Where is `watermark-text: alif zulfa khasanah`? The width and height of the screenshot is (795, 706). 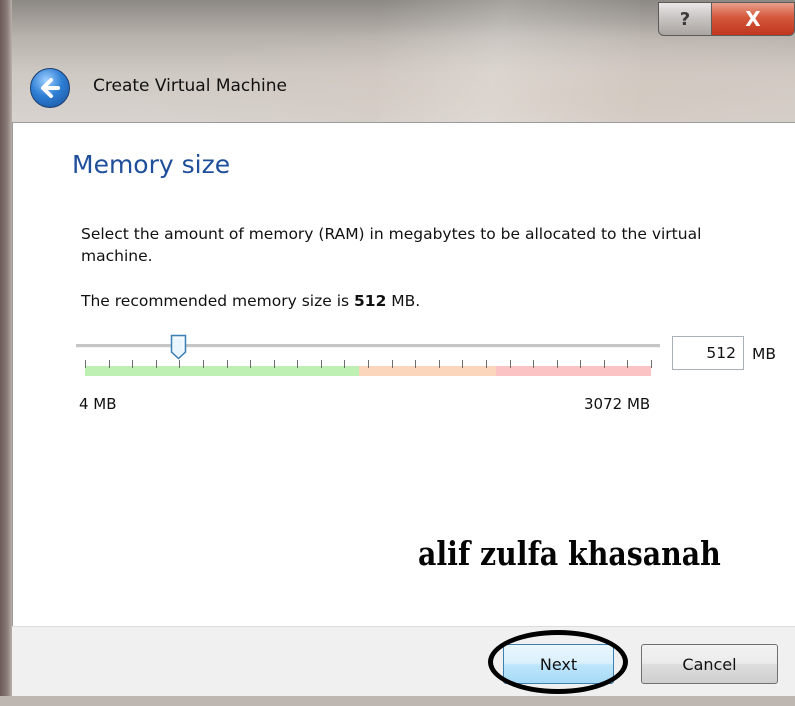
watermark-text: alif zulfa khasanah is located at coordinates (569, 553).